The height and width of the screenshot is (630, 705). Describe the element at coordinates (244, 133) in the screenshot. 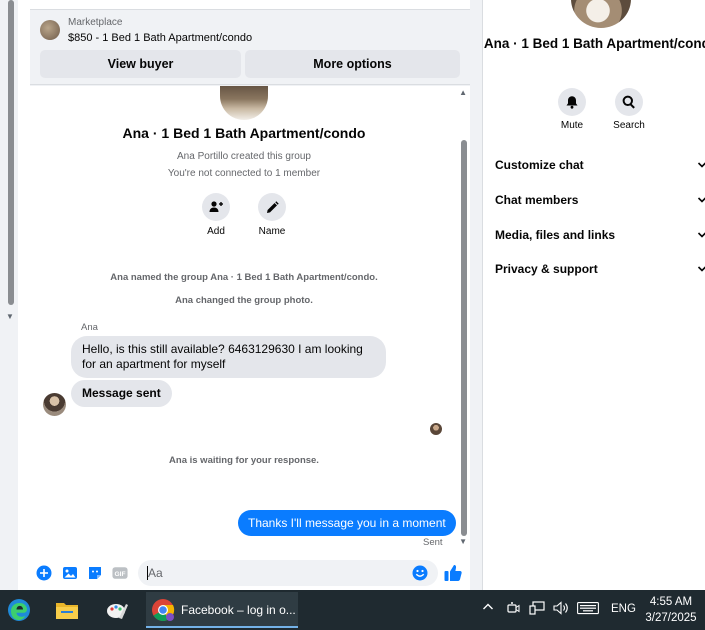

I see `group-name: Ana · 1 Bed 1 Bath Apartment/condo` at that location.